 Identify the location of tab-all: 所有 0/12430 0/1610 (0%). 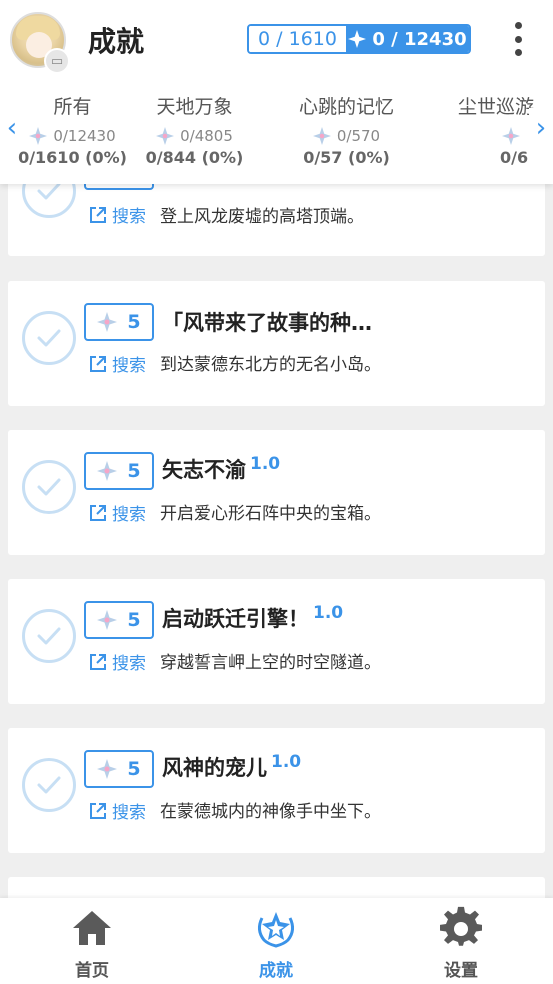
(72, 129).